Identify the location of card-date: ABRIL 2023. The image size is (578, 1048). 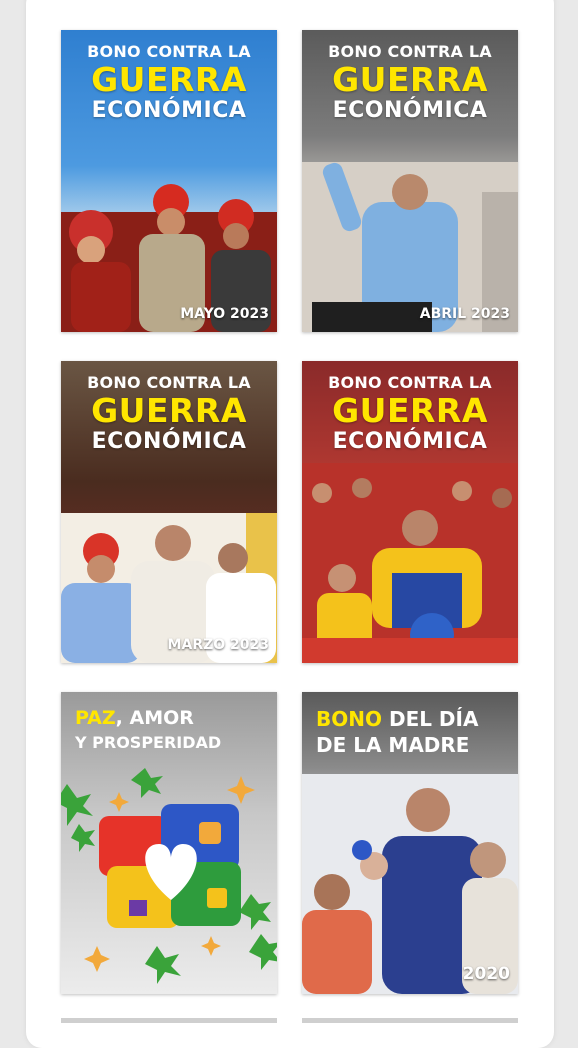
(464, 314).